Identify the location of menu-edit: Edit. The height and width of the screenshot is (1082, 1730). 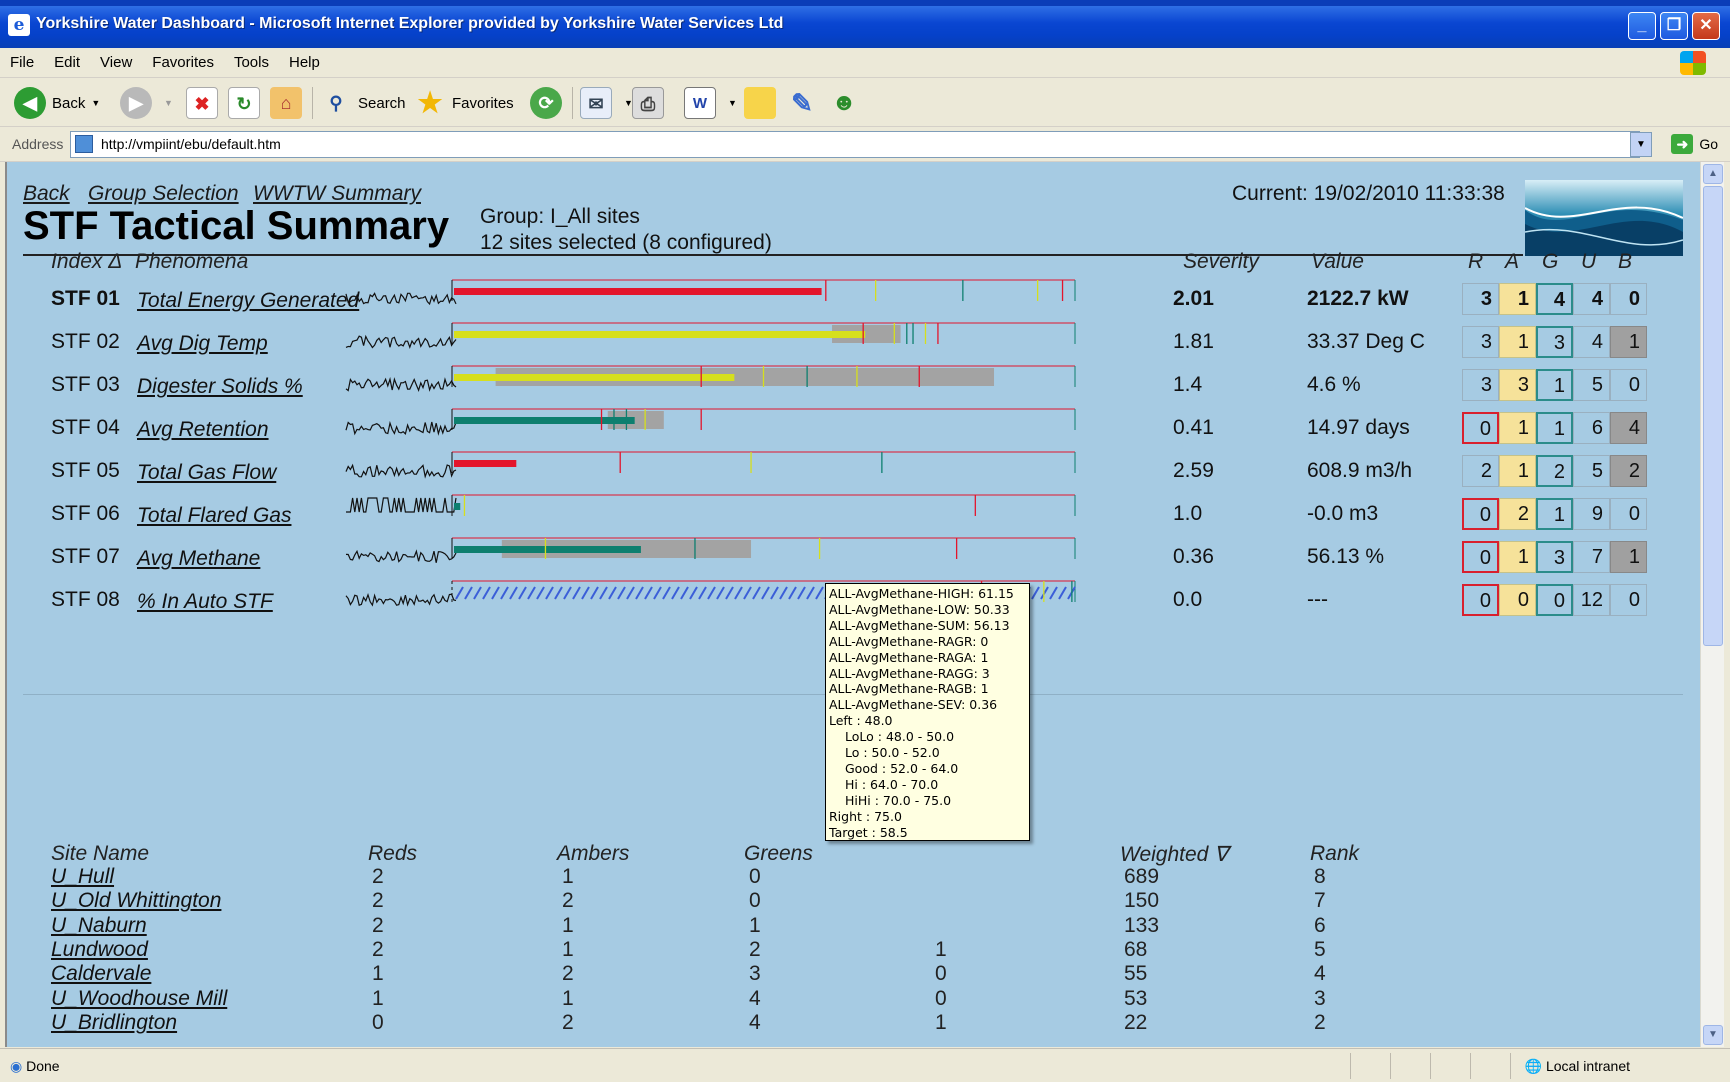
(67, 63).